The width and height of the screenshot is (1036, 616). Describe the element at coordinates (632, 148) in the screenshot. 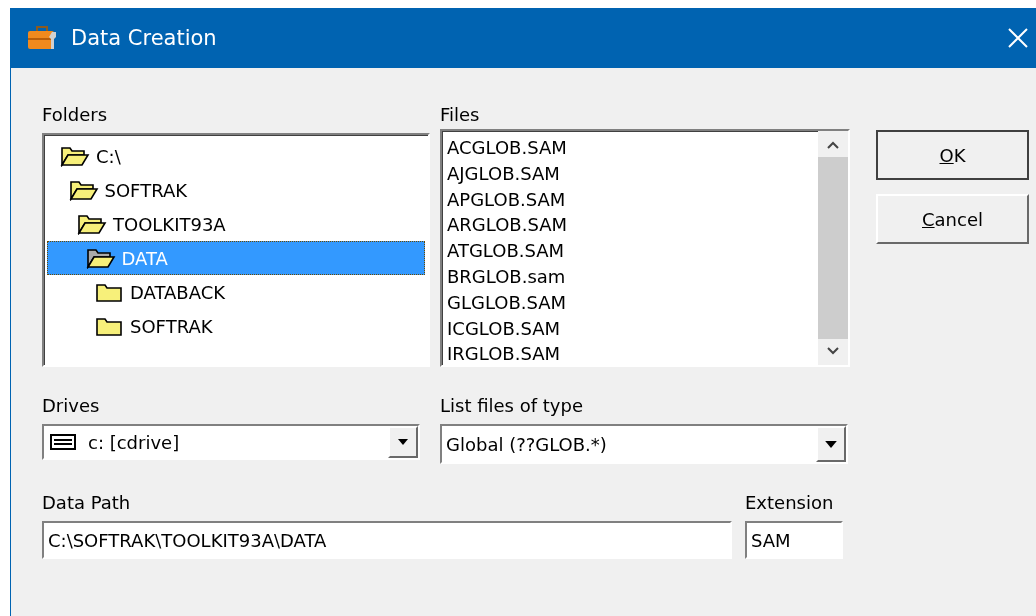

I see `file-item: ACGLOB.SAM` at that location.